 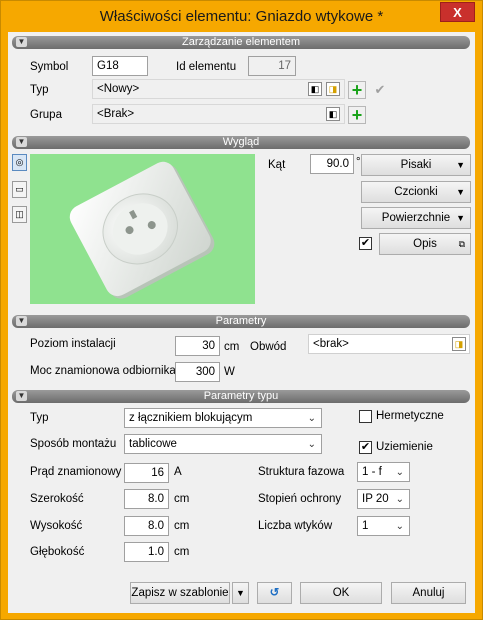 What do you see at coordinates (46, 115) in the screenshot?
I see `group-label: Grupa` at bounding box center [46, 115].